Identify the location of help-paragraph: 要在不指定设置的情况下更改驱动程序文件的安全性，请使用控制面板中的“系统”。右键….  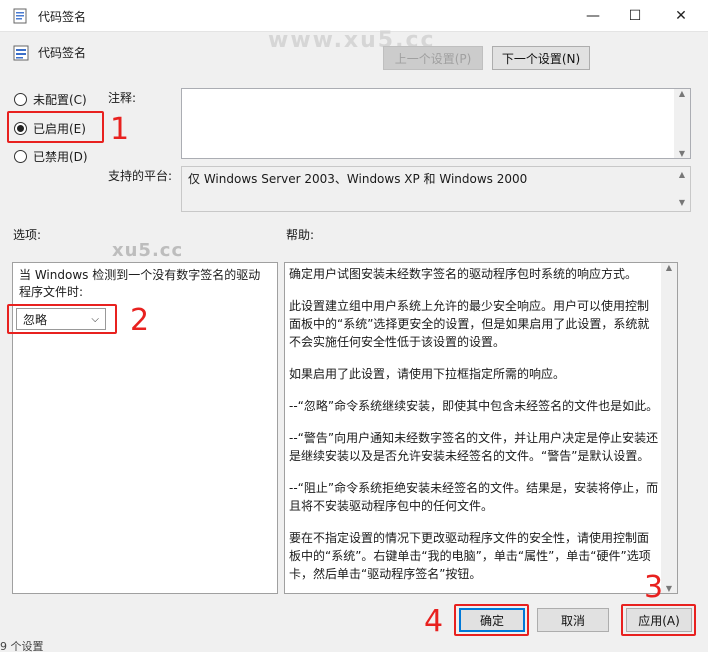
(470, 556).